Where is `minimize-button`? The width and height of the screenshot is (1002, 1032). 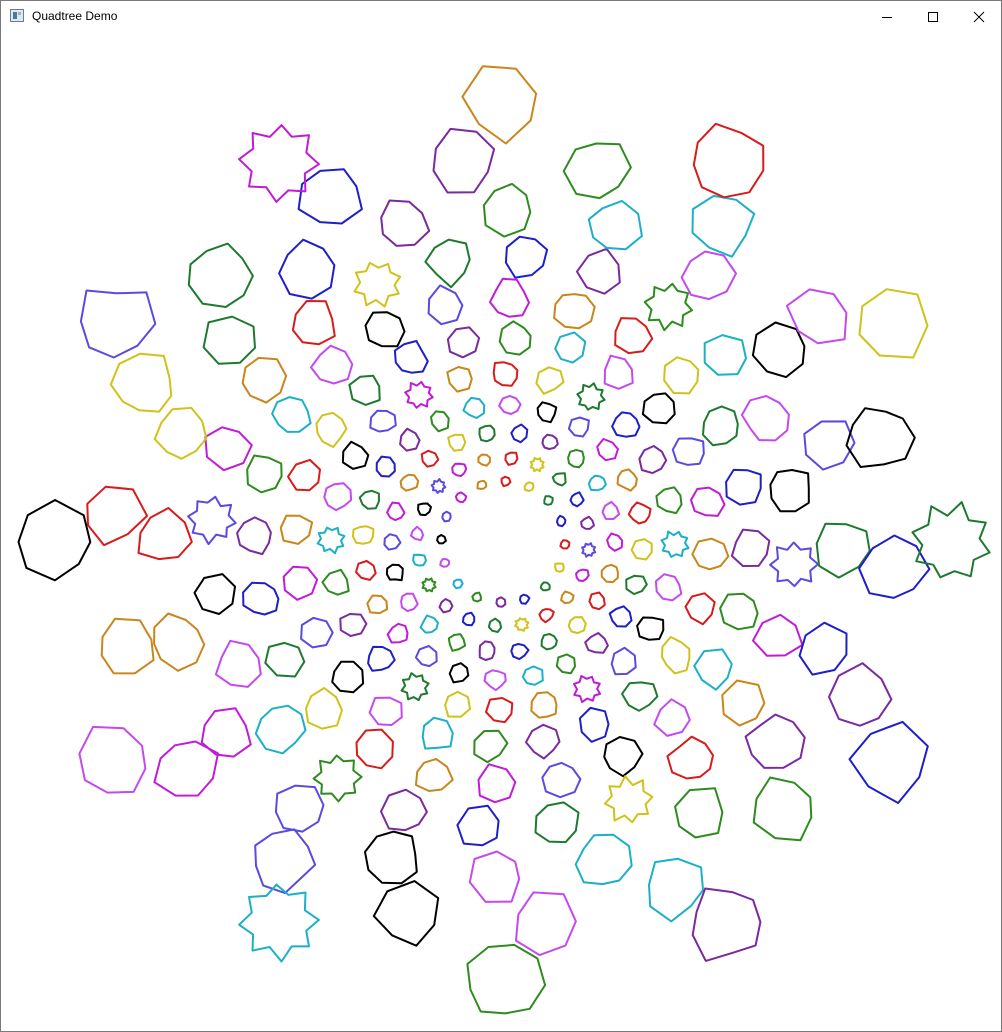
minimize-button is located at coordinates (887, 16).